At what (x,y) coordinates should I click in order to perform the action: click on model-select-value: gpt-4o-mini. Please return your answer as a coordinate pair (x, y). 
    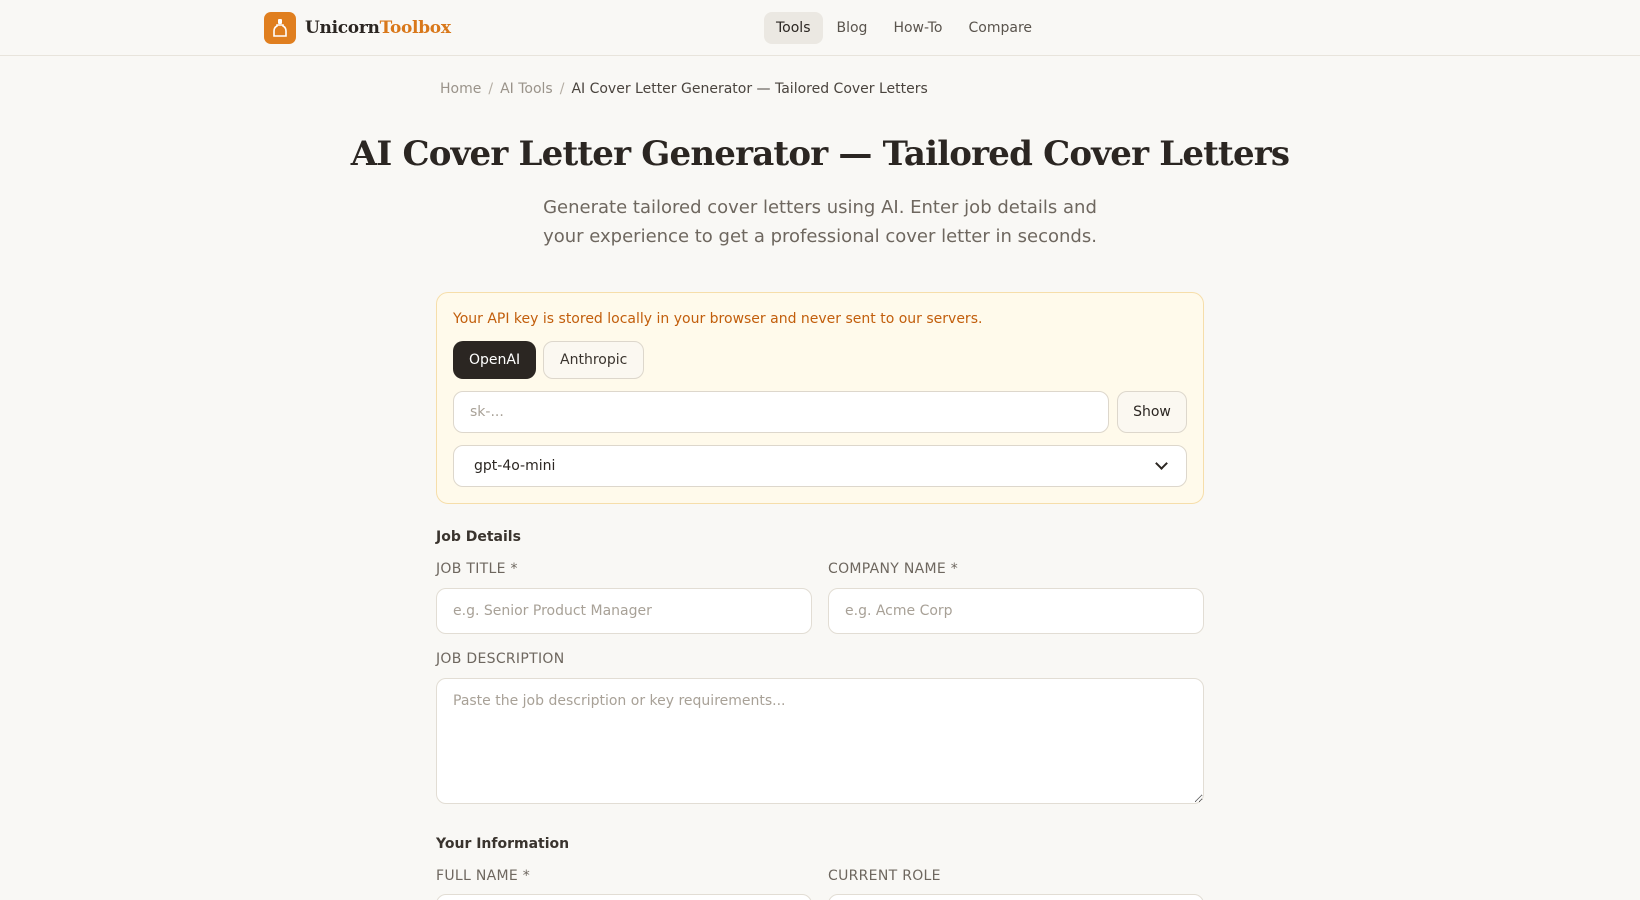
    Looking at the image, I should click on (515, 466).